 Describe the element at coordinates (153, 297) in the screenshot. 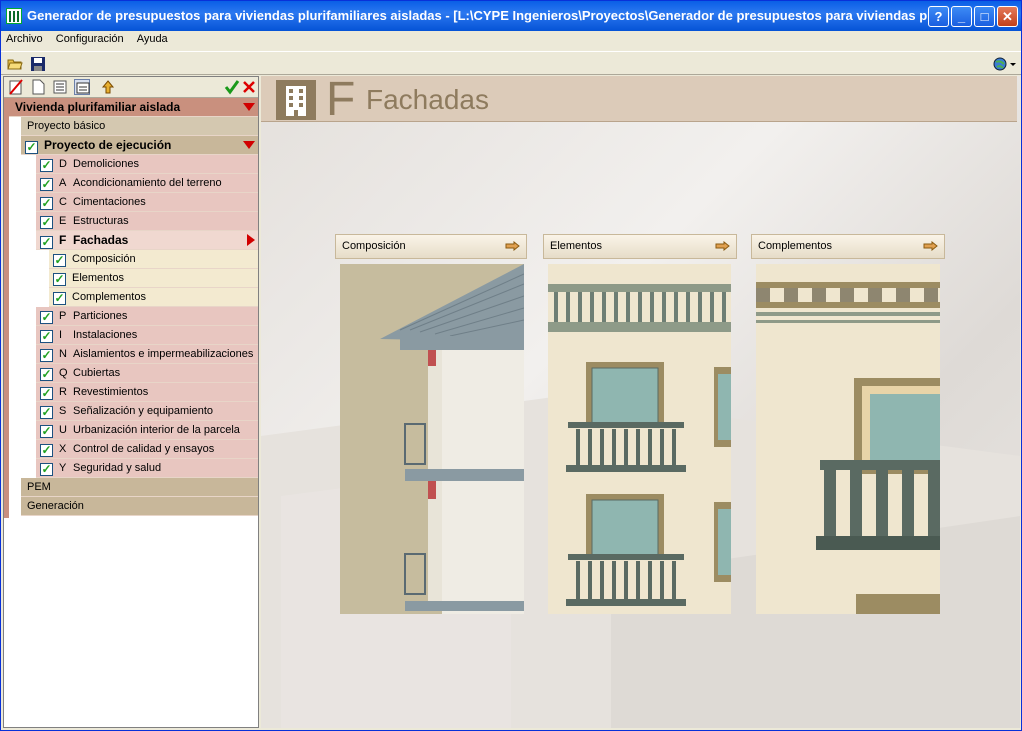

I see `tree-subitem-complementos: ✓ Complementos` at that location.